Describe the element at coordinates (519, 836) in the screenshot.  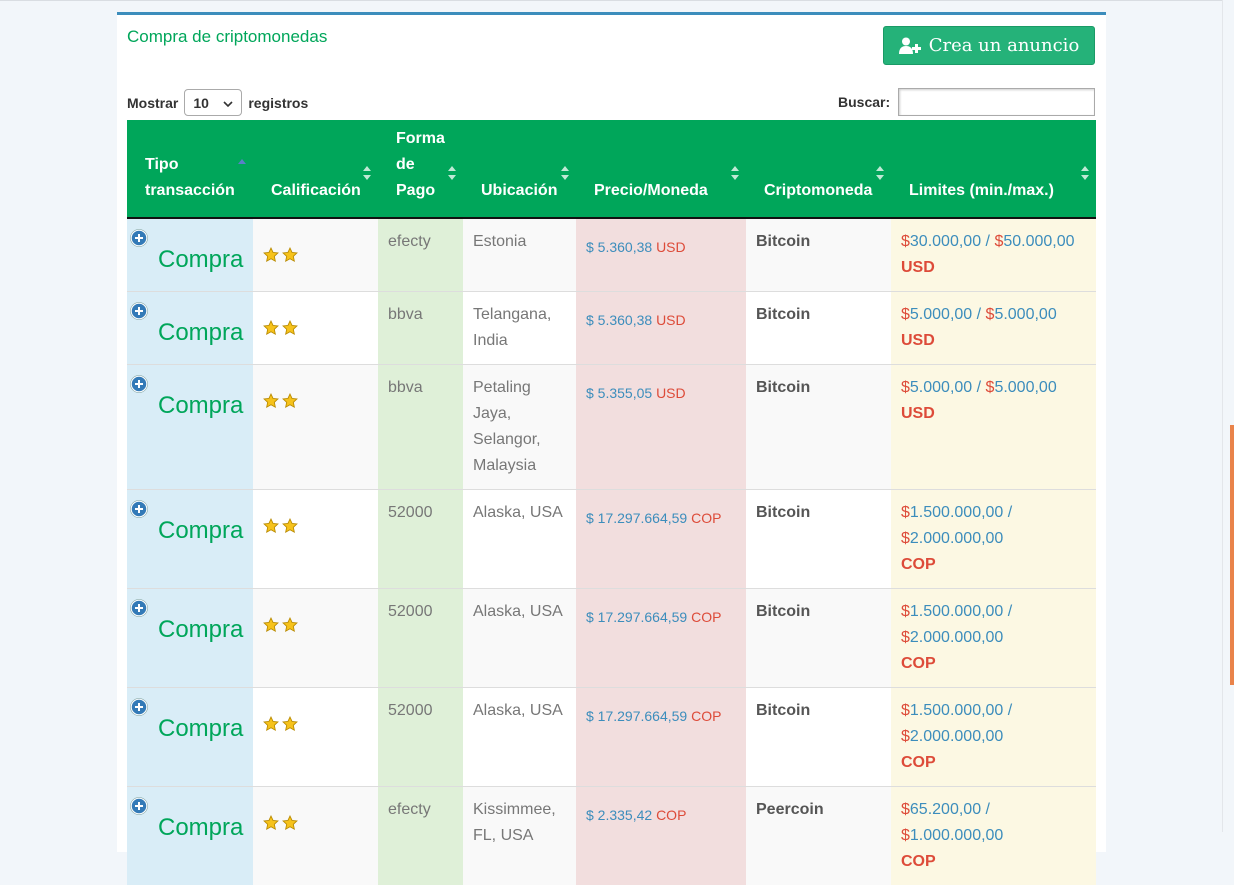
I see `cell-location: Kissimmee,FL, USA` at that location.